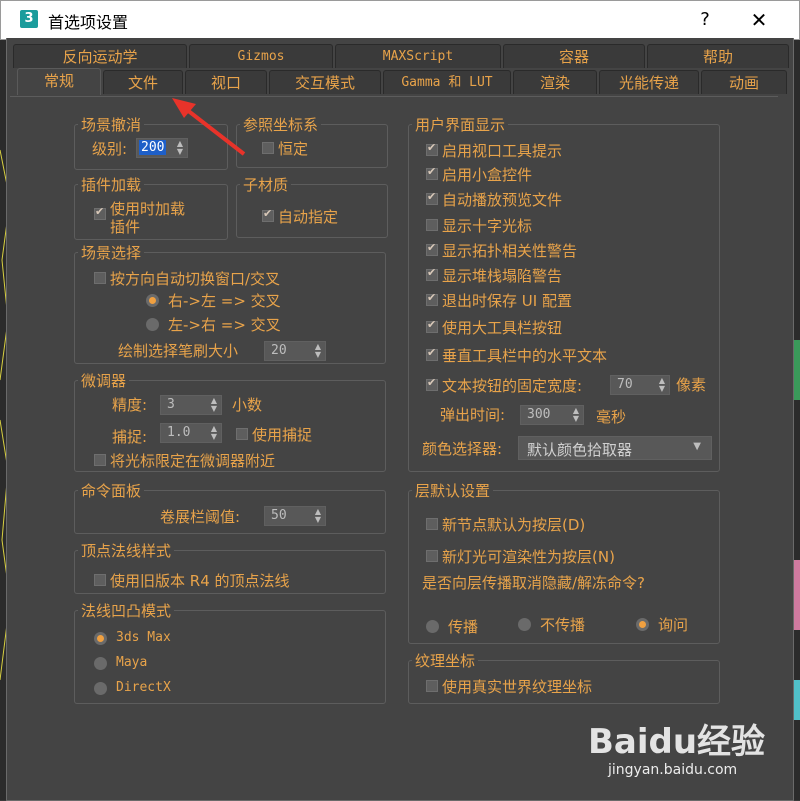 The height and width of the screenshot is (801, 800). I want to click on tab-rendering: 渲染, so click(555, 82).